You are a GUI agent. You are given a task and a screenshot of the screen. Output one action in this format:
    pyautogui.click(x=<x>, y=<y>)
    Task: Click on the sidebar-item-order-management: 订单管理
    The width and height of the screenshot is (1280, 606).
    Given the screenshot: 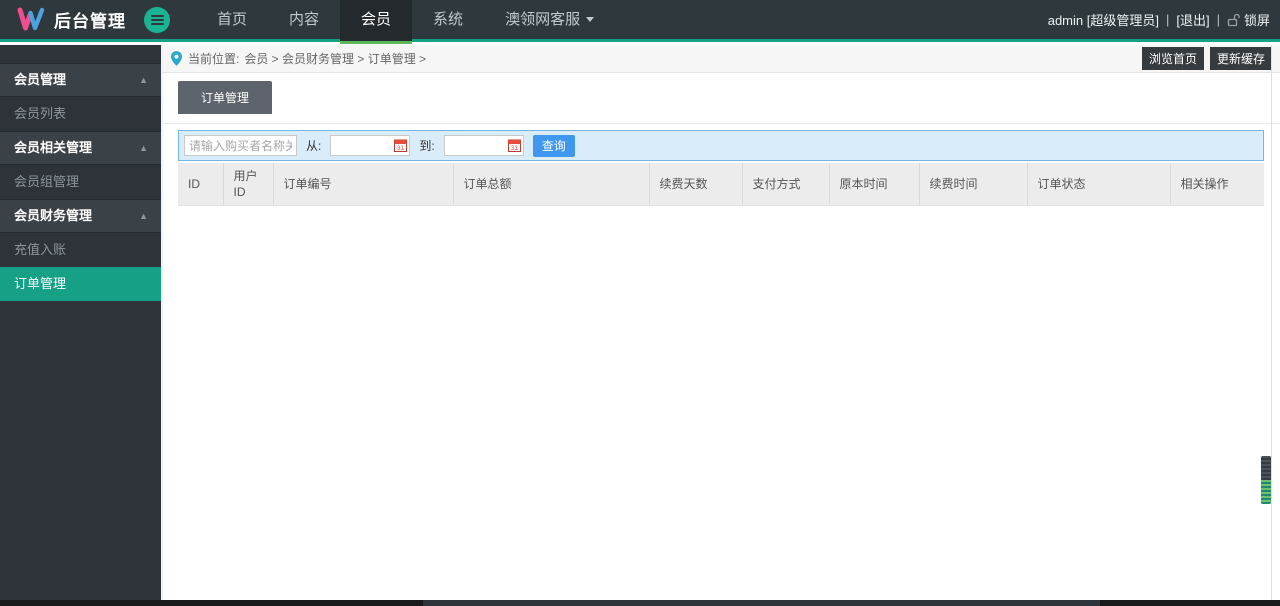 What is the action you would take?
    pyautogui.click(x=80, y=284)
    